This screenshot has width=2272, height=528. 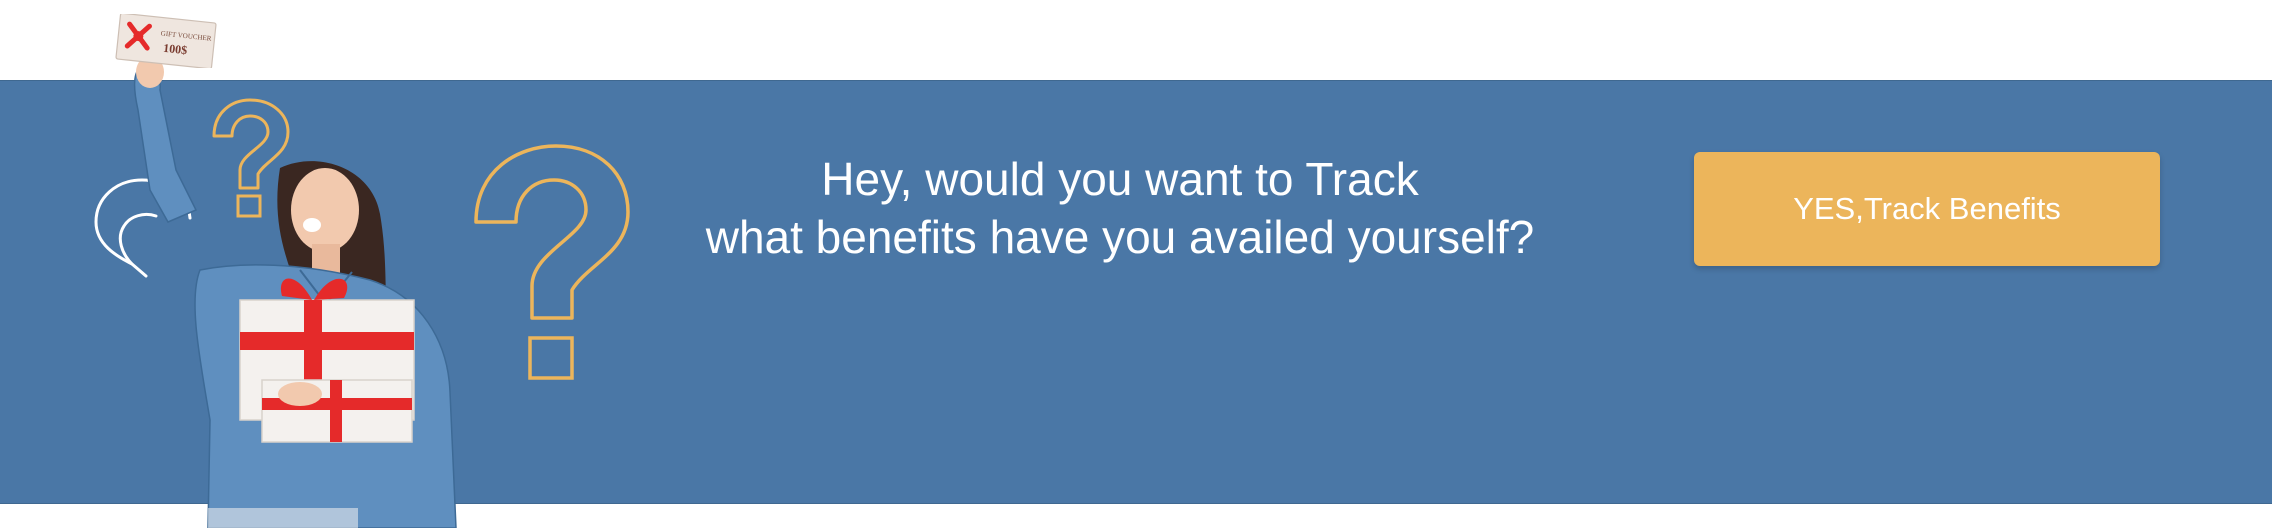 I want to click on voucher-amount: 100$, so click(x=175, y=49).